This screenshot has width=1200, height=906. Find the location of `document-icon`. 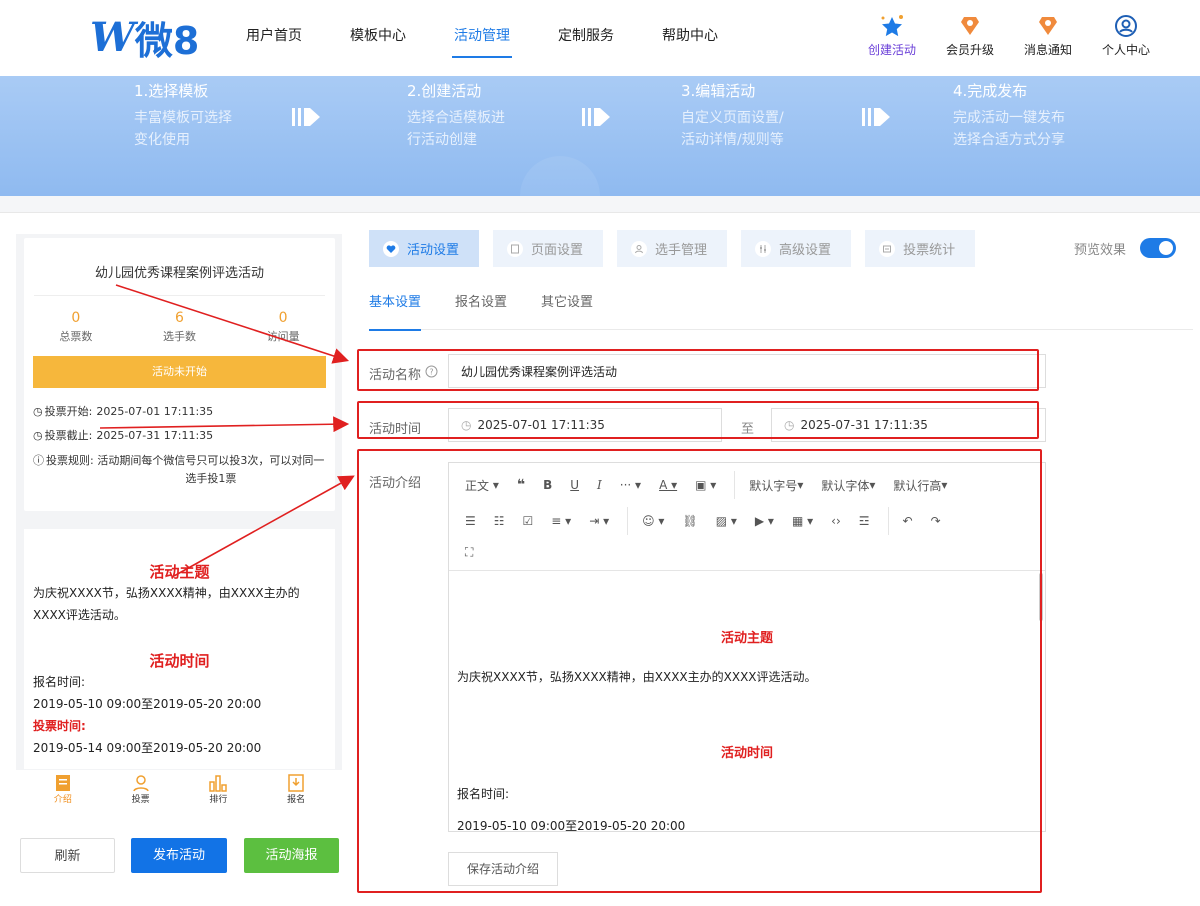

document-icon is located at coordinates (62, 783).